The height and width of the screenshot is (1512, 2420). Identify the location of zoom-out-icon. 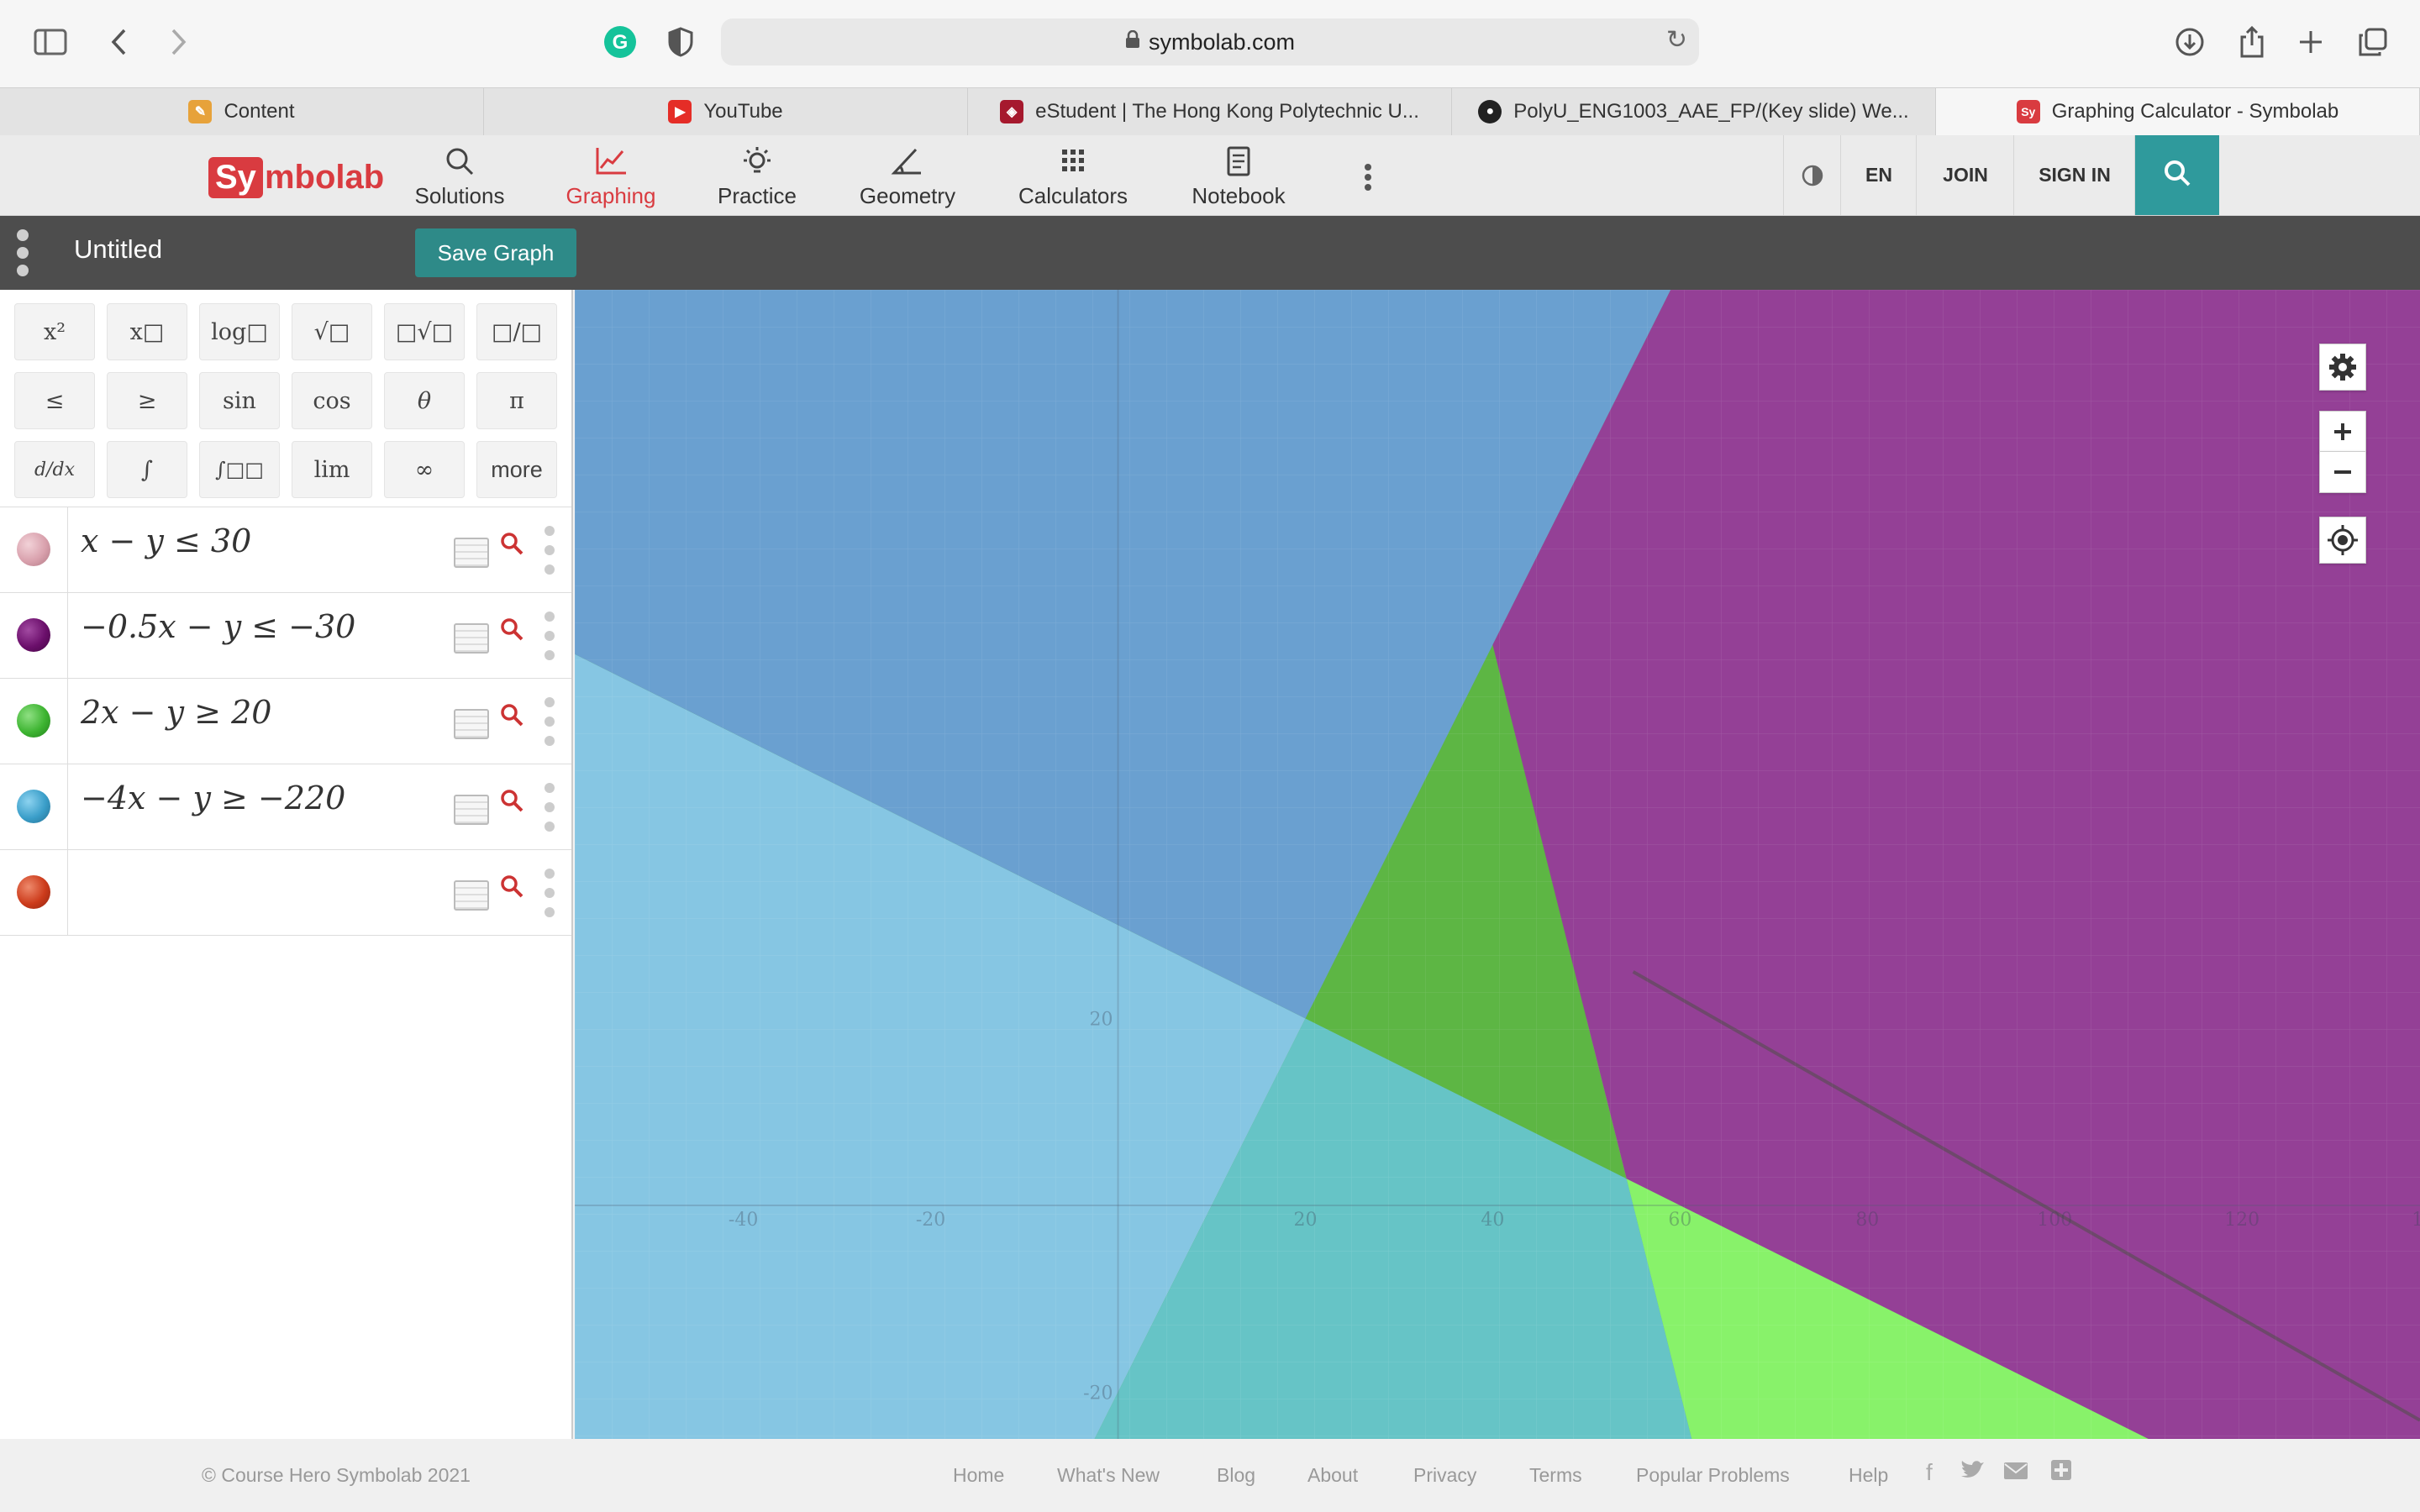
(2342, 472).